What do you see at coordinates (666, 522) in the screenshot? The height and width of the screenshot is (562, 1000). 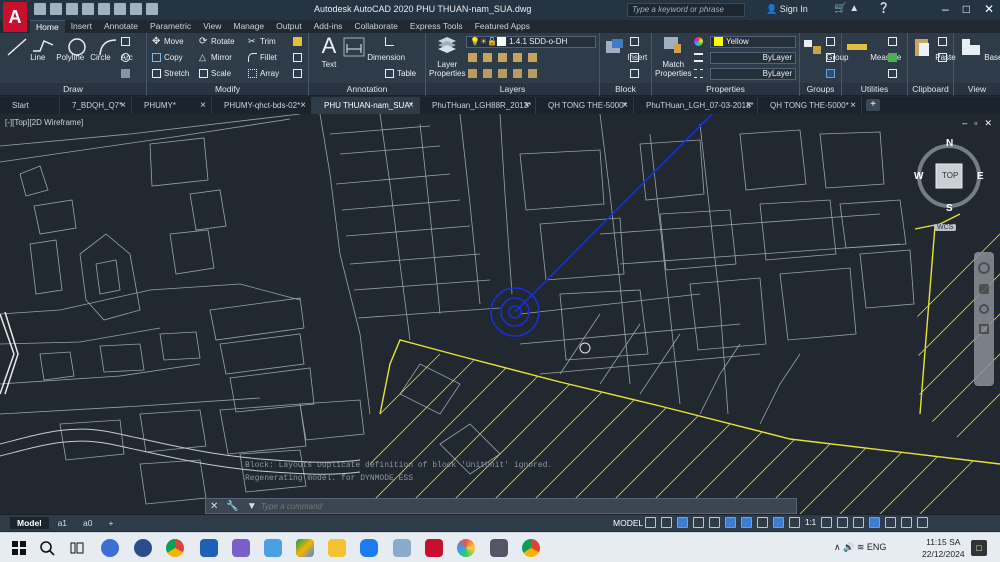 I see `snap-icon` at bounding box center [666, 522].